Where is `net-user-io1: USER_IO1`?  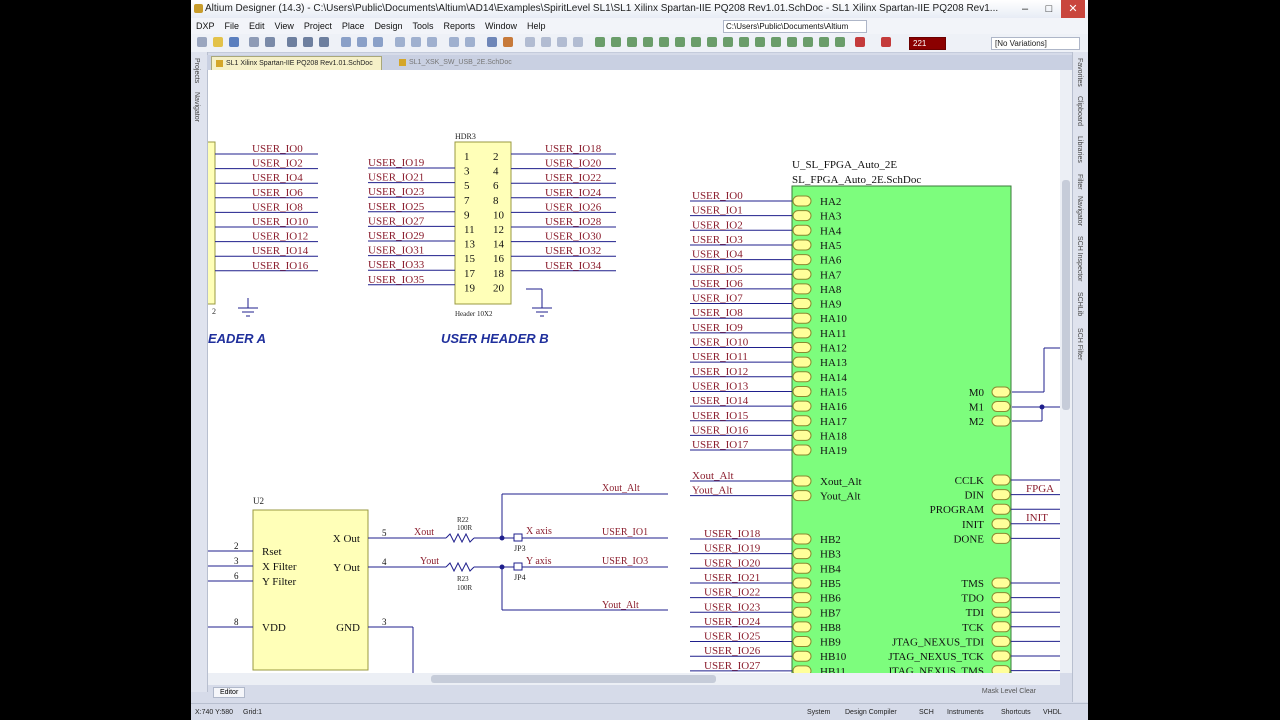
net-user-io1: USER_IO1 is located at coordinates (625, 532).